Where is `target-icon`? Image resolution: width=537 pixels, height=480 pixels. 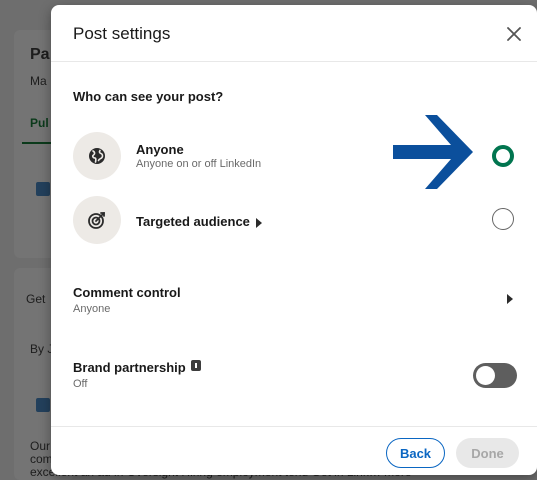
target-icon is located at coordinates (96, 220).